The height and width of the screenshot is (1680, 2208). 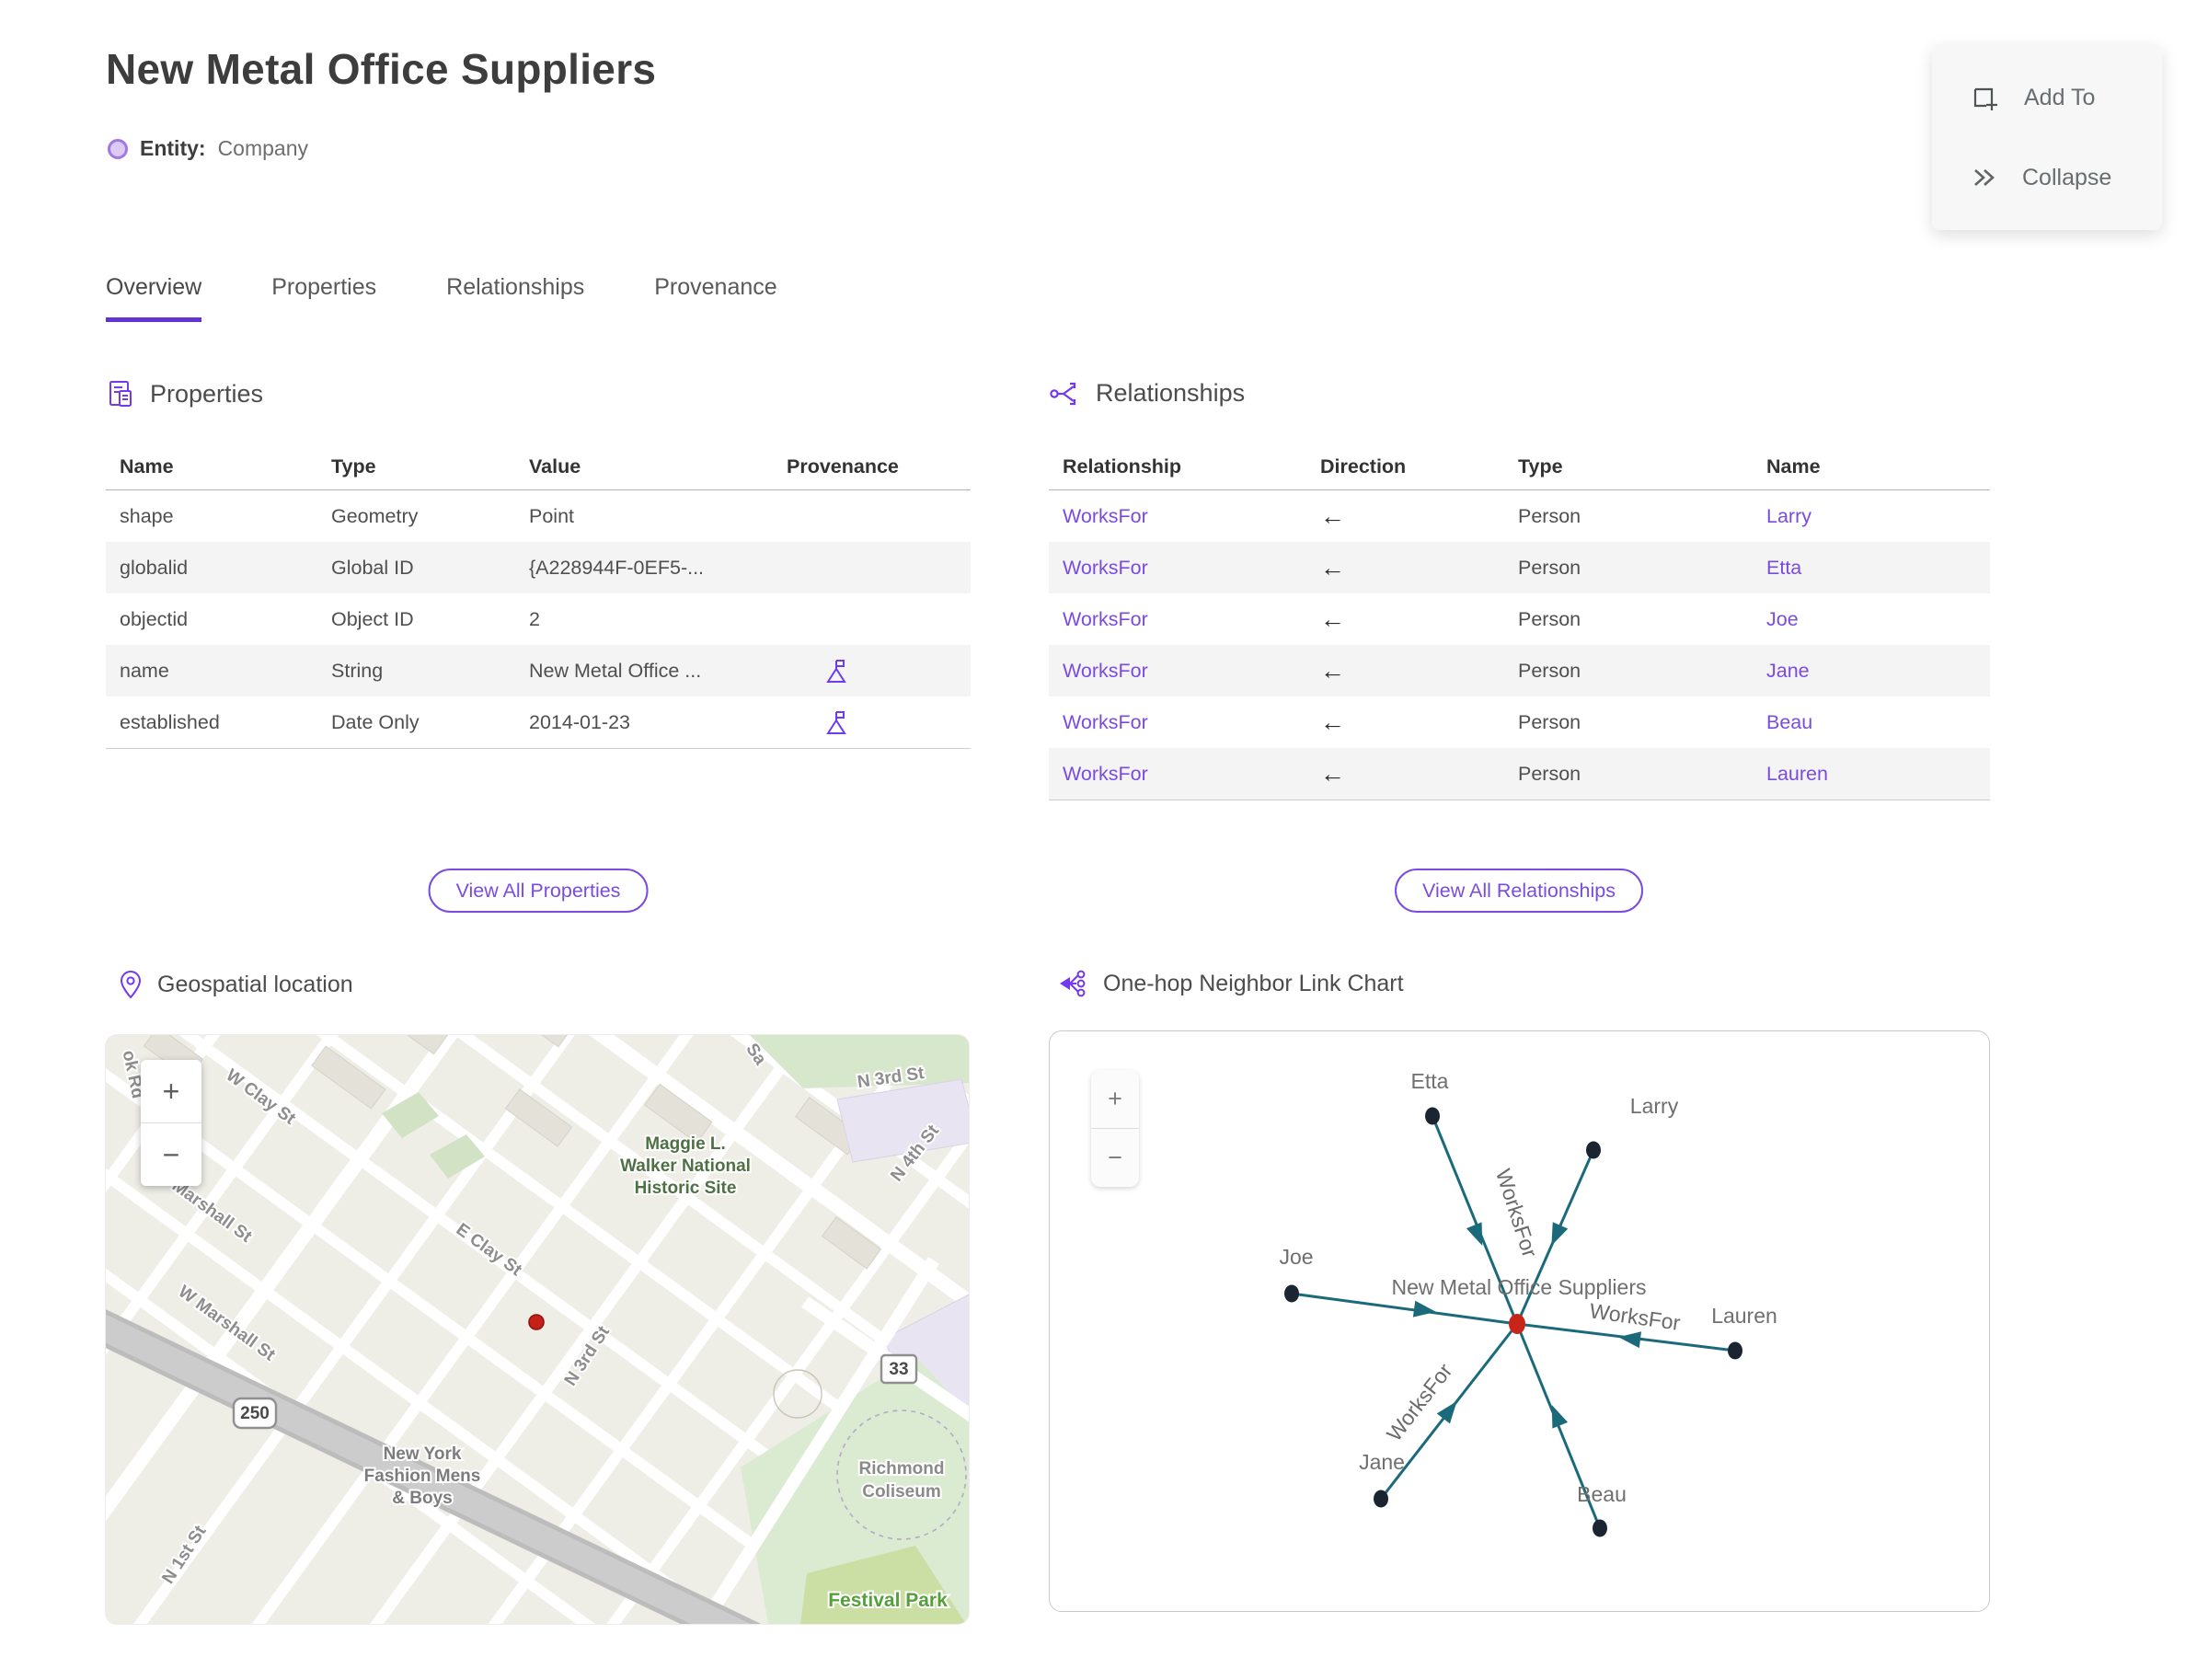 What do you see at coordinates (2060, 97) in the screenshot?
I see `add-to-label: Add To` at bounding box center [2060, 97].